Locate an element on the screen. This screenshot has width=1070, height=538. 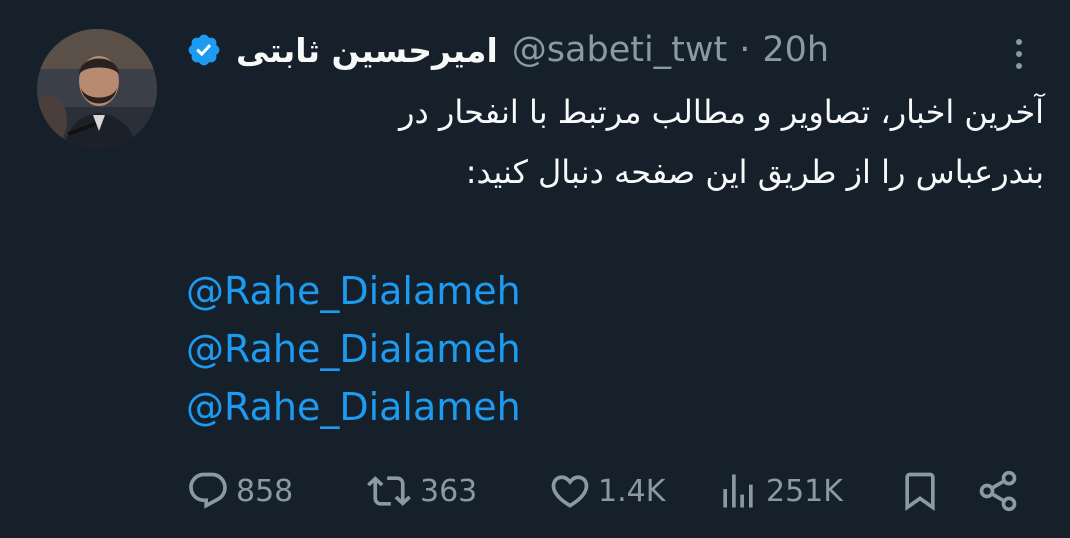
more-options-icon is located at coordinates (1019, 54).